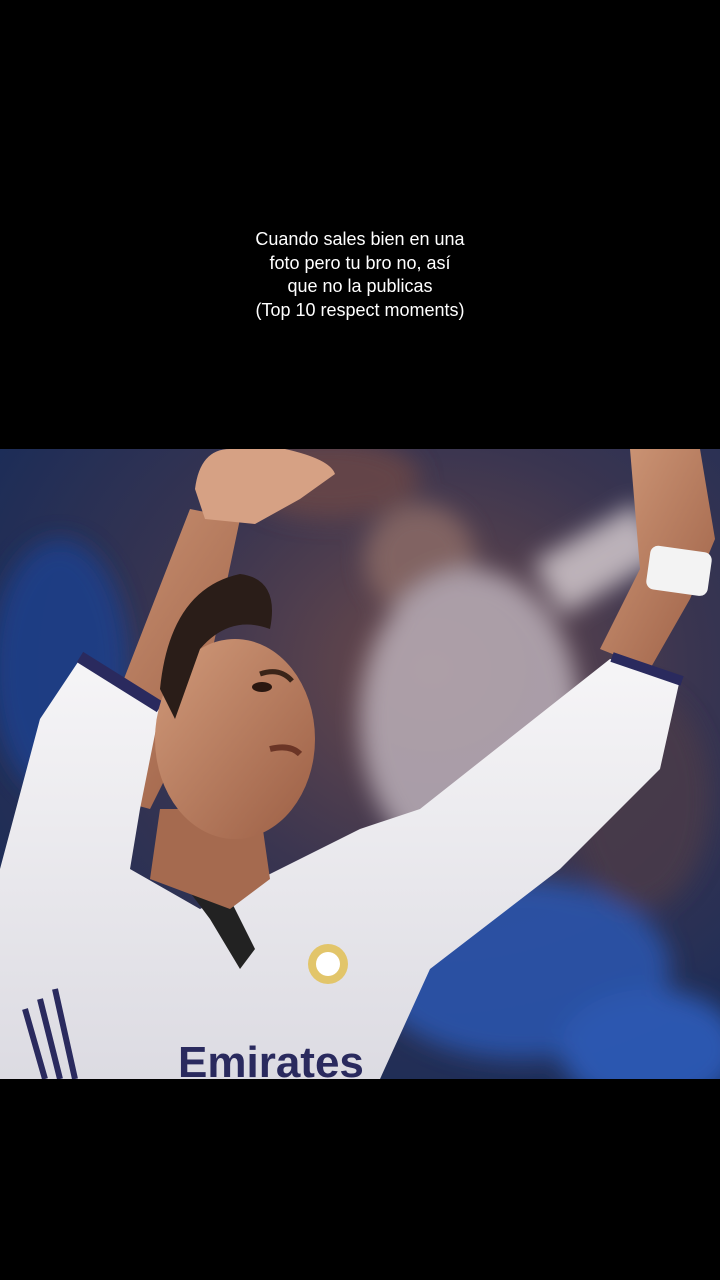 The height and width of the screenshot is (1280, 720). Describe the element at coordinates (360, 262) in the screenshot. I see `caption-line: foto pero tu bro no, así` at that location.